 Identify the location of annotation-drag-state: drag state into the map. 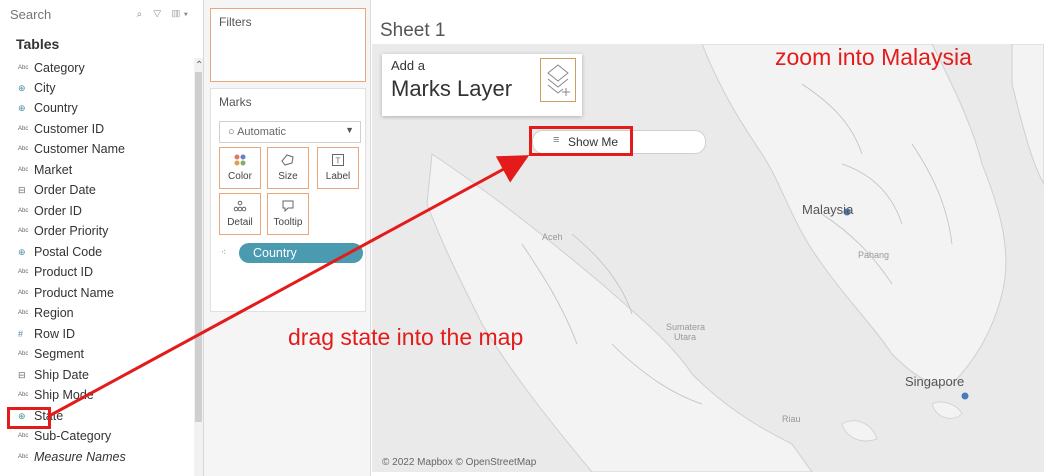
(406, 337).